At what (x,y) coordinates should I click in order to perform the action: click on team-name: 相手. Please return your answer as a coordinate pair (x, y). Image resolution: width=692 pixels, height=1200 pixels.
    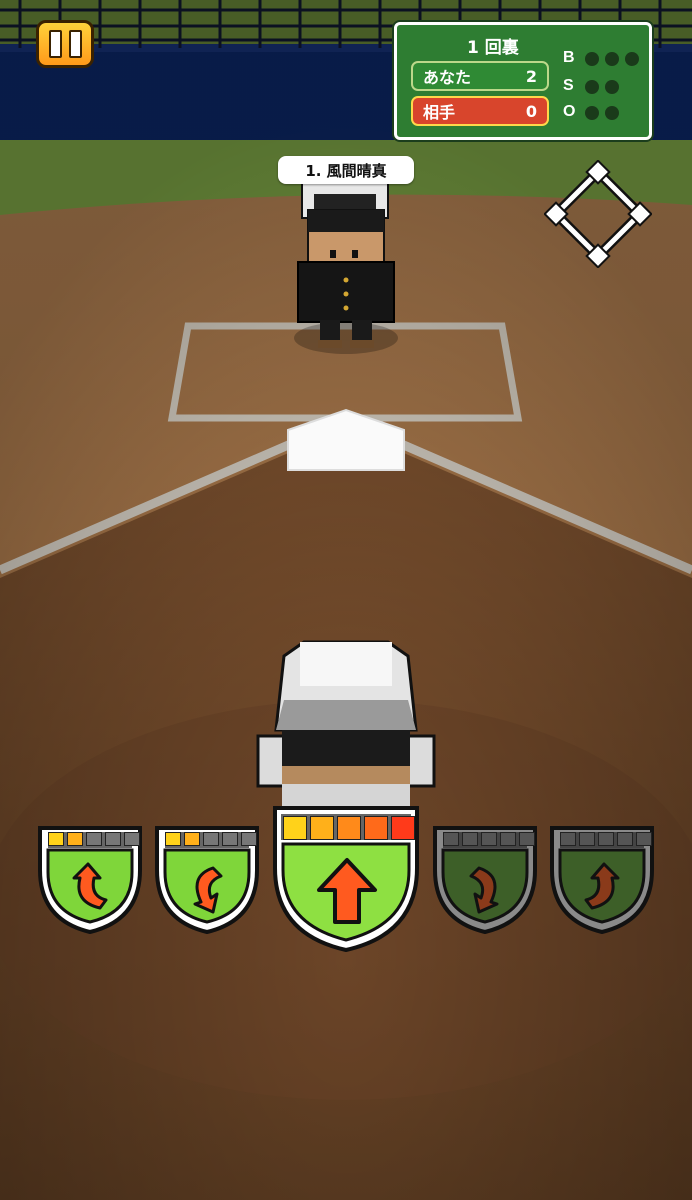
    Looking at the image, I should click on (439, 112).